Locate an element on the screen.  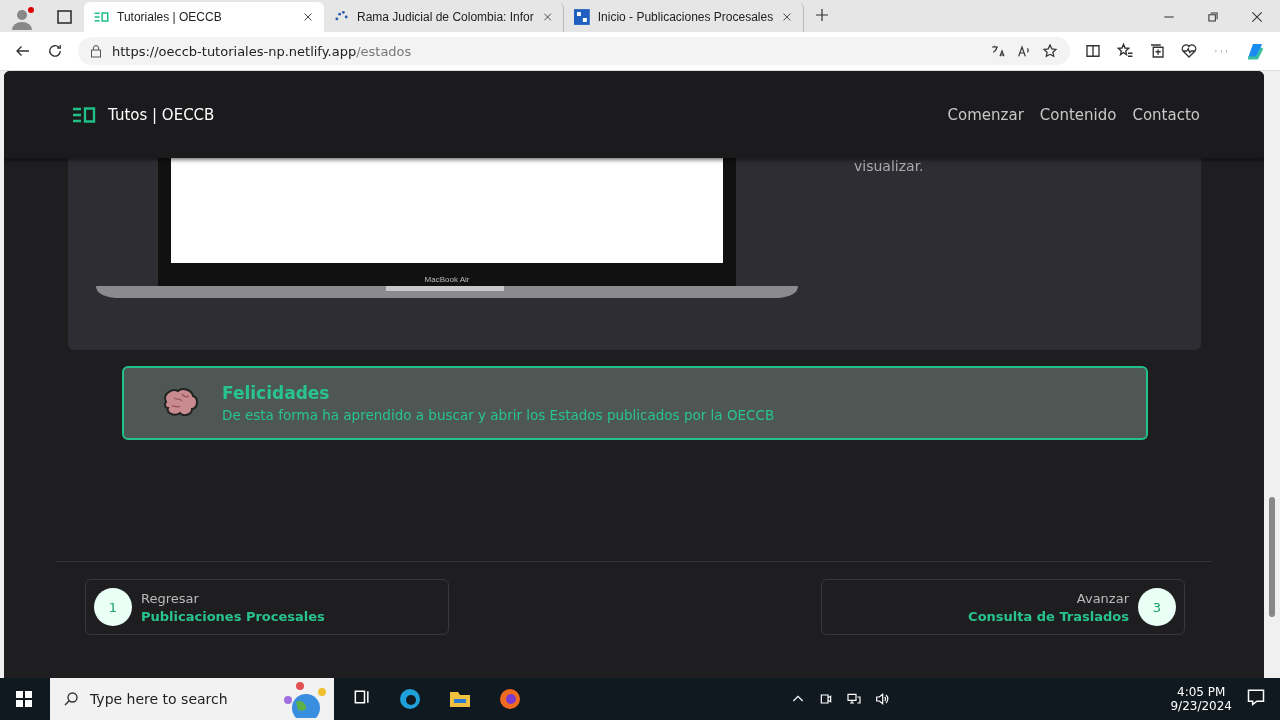
star-icon is located at coordinates (1050, 51).